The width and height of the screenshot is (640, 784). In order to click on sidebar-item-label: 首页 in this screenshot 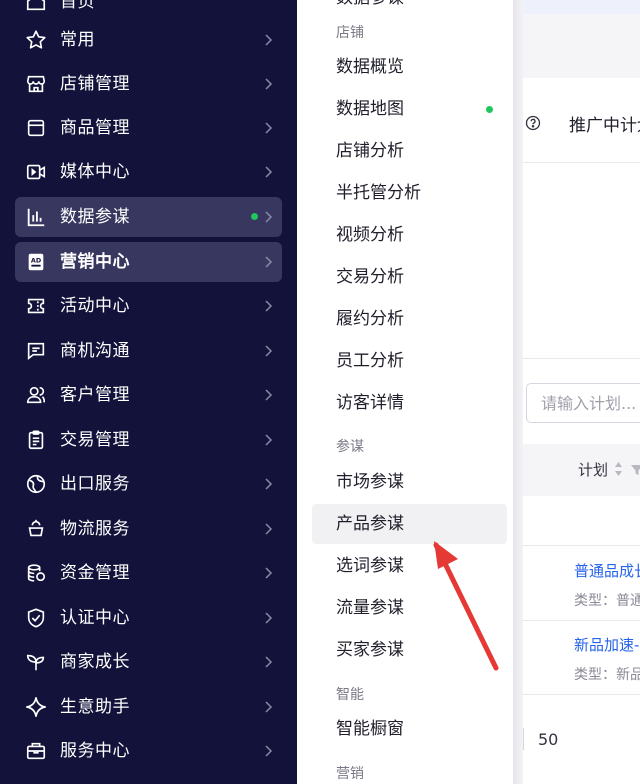, I will do `click(77, 6)`.